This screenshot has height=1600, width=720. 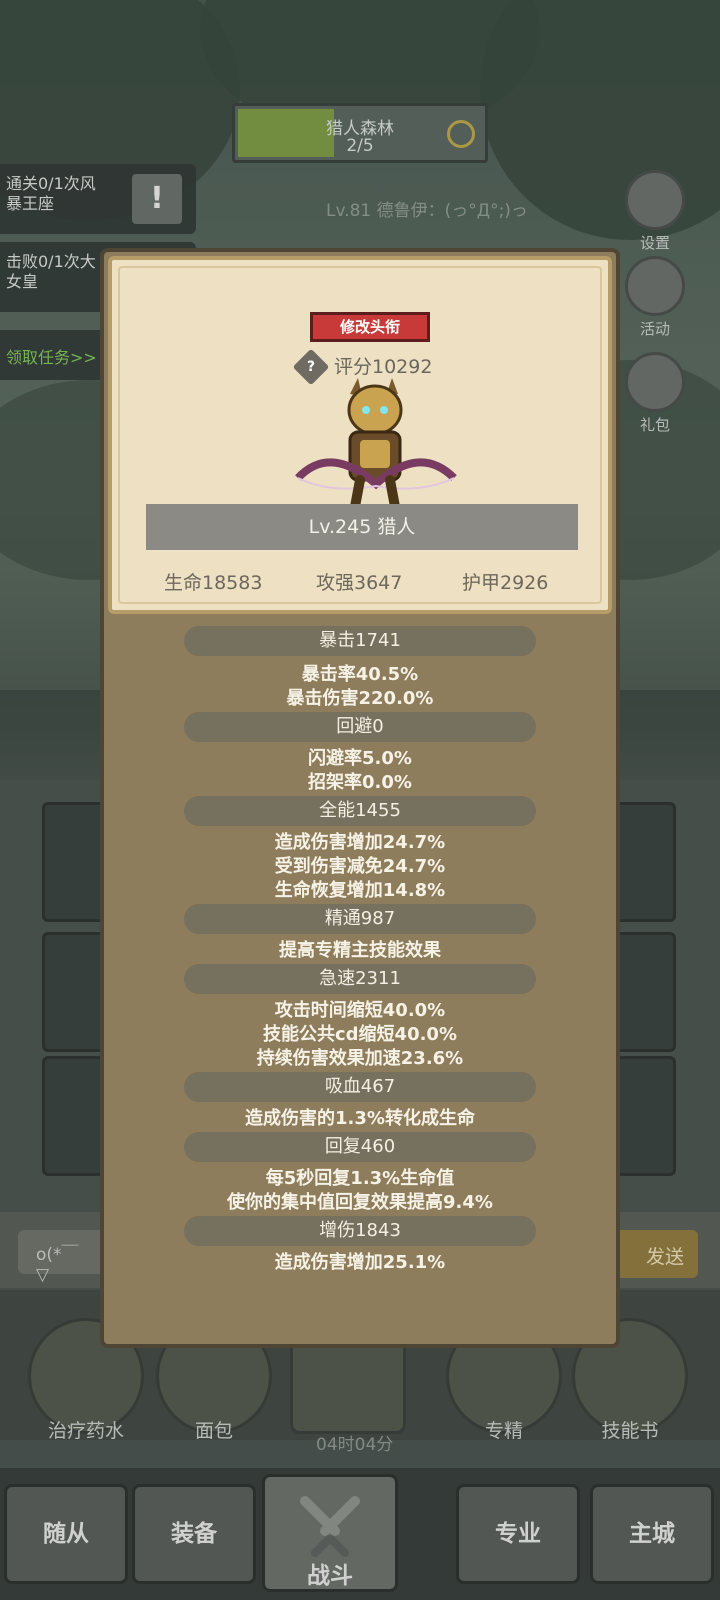 What do you see at coordinates (213, 583) in the screenshot?
I see `hp-stat: 生命18583` at bounding box center [213, 583].